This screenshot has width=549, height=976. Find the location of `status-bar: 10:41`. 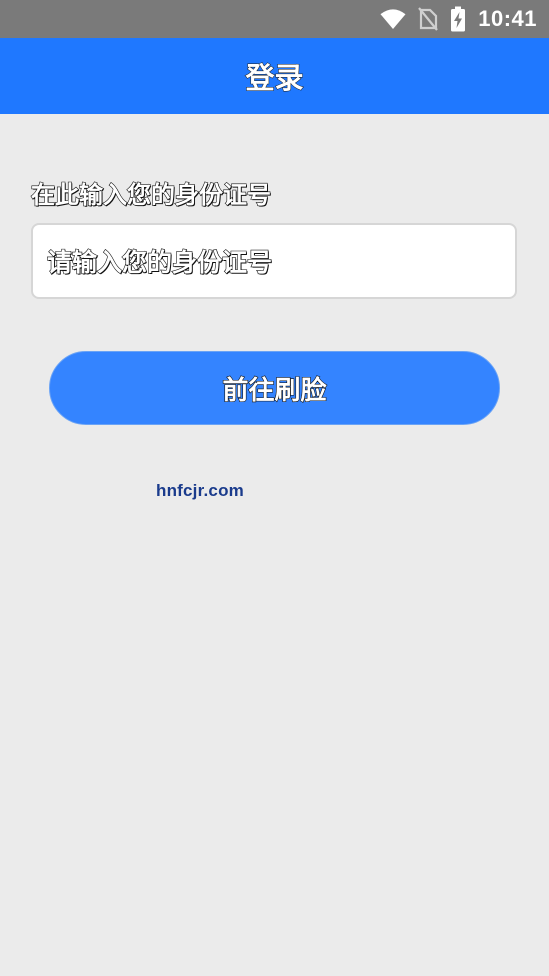

status-bar: 10:41 is located at coordinates (274, 19).